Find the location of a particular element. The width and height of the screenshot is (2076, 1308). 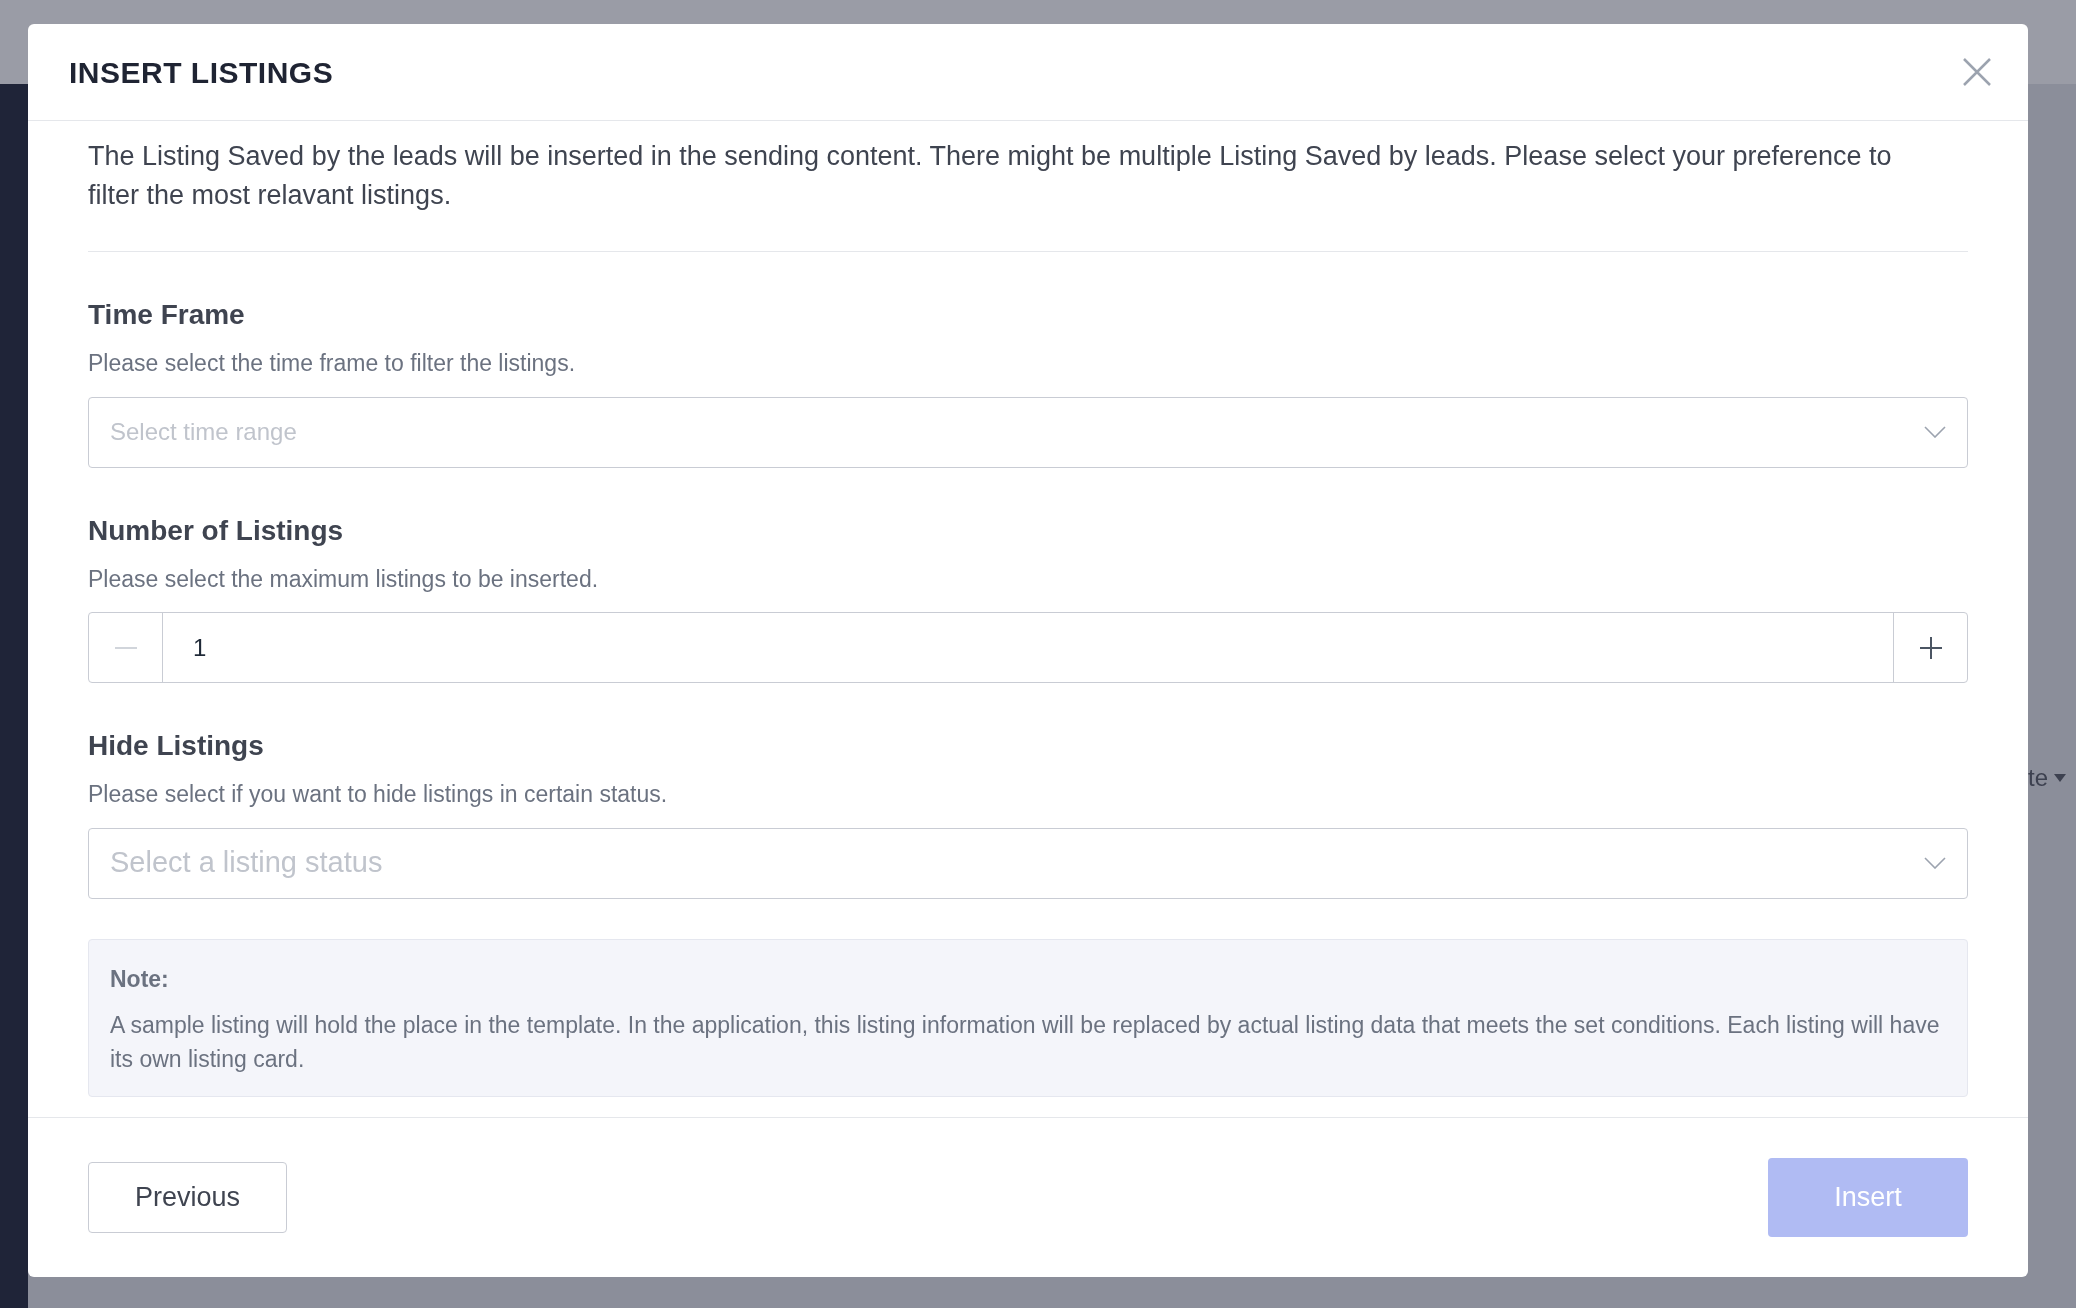

minus-icon is located at coordinates (125, 647).